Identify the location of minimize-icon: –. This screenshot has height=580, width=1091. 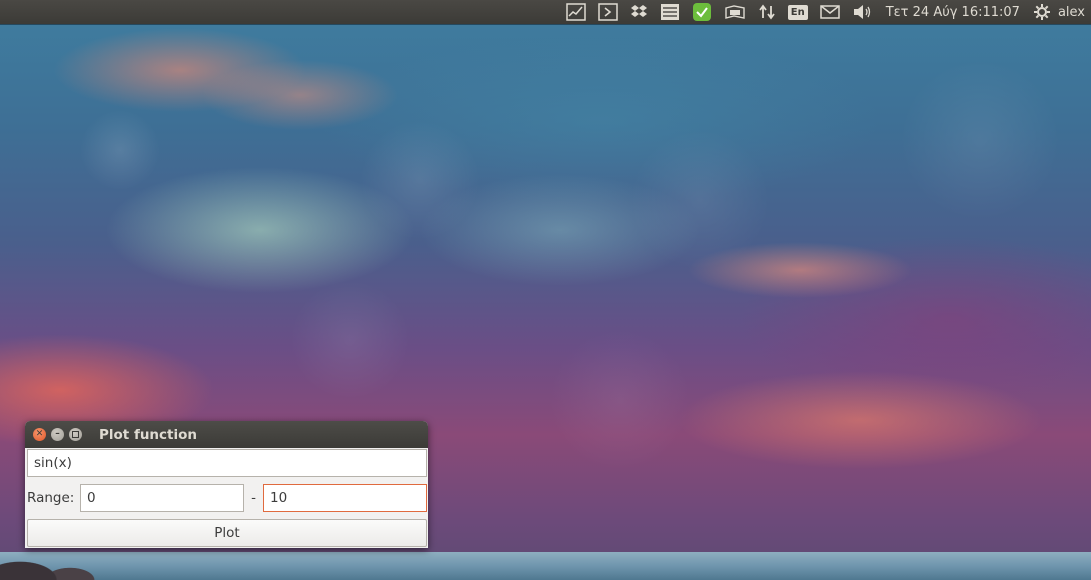
(57, 434).